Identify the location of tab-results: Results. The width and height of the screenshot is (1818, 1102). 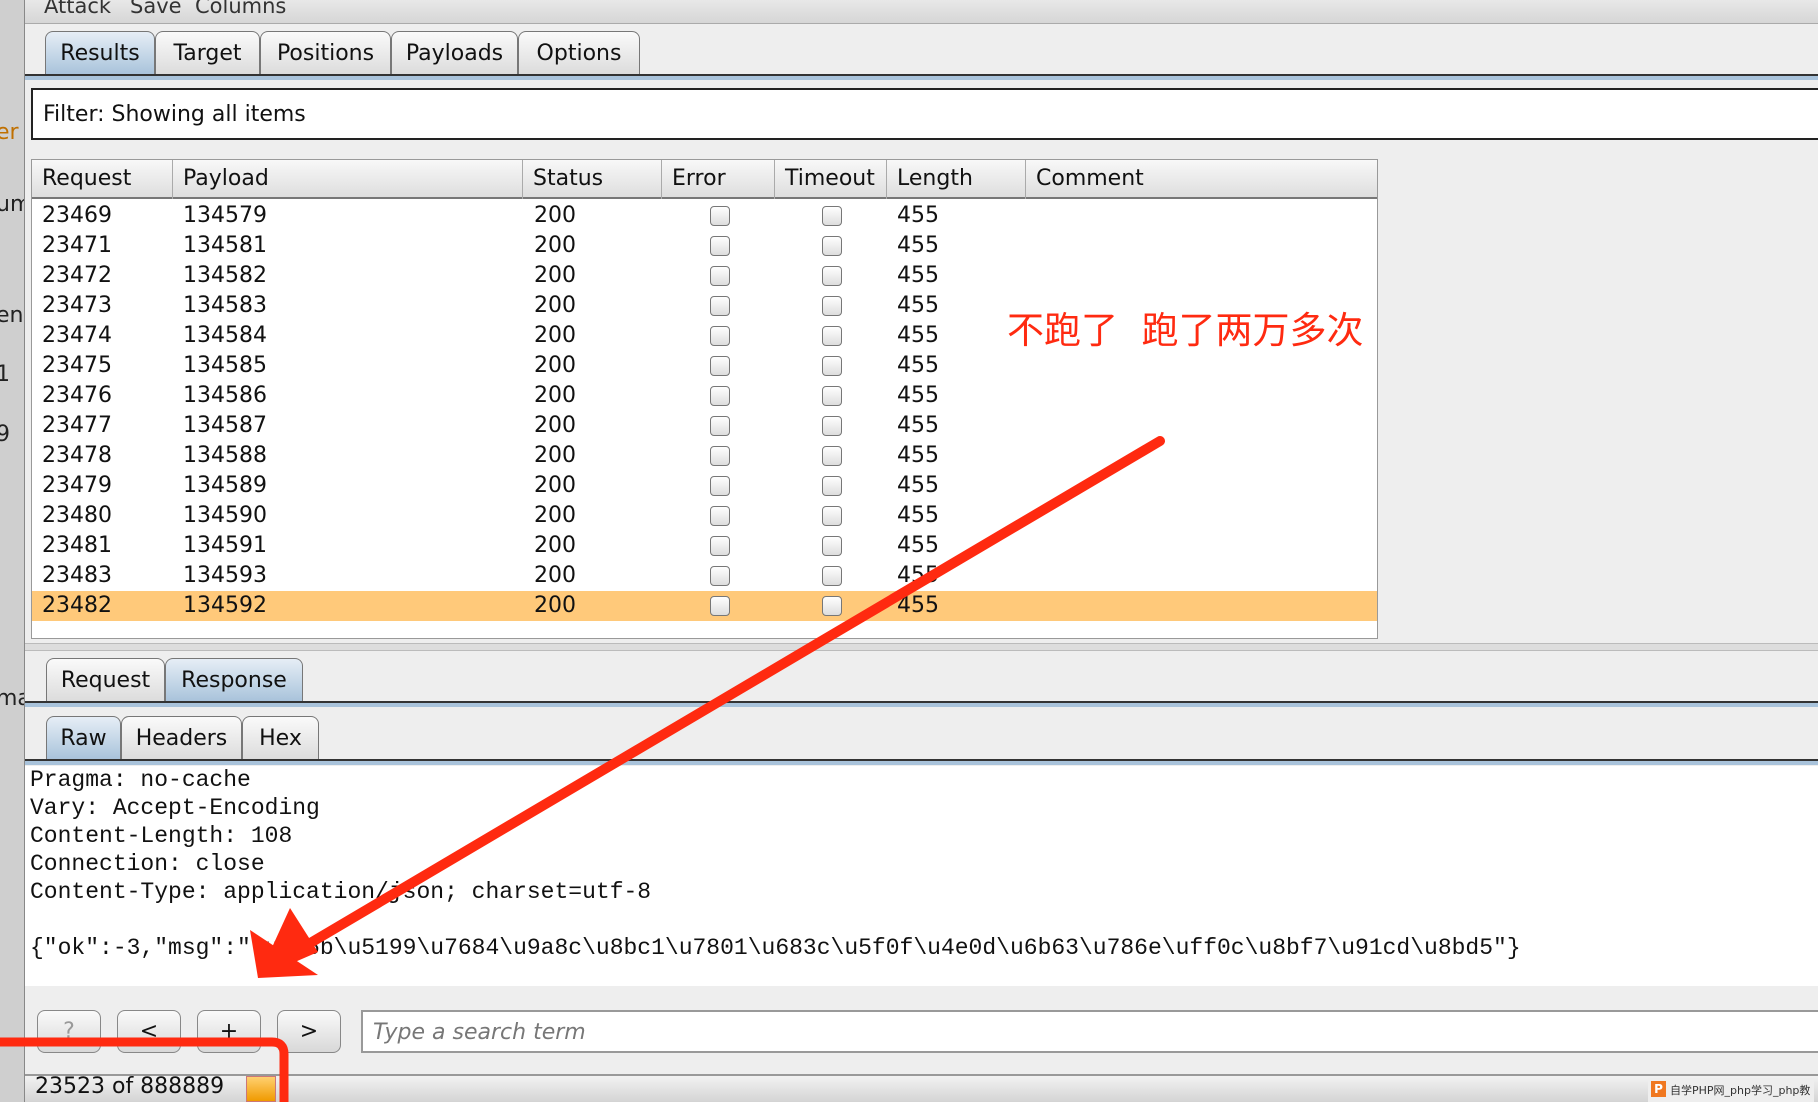
(100, 52).